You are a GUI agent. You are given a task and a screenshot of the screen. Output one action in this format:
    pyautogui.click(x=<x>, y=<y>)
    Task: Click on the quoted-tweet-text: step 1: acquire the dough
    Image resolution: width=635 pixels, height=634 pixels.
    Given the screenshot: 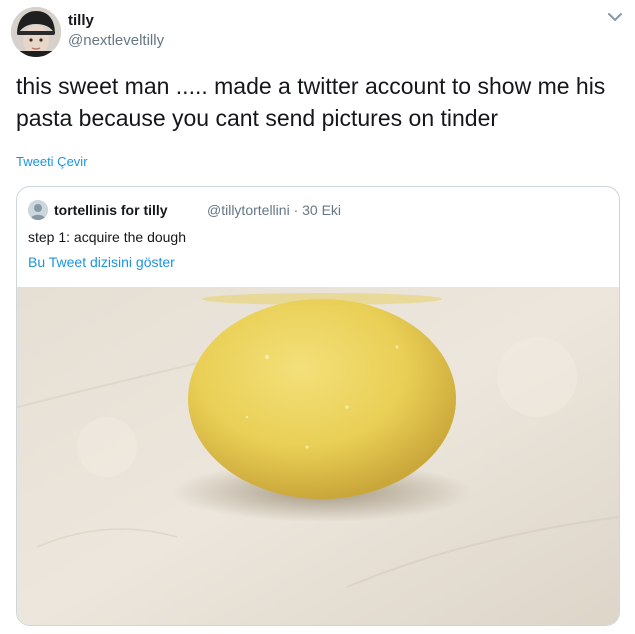 What is the action you would take?
    pyautogui.click(x=107, y=237)
    